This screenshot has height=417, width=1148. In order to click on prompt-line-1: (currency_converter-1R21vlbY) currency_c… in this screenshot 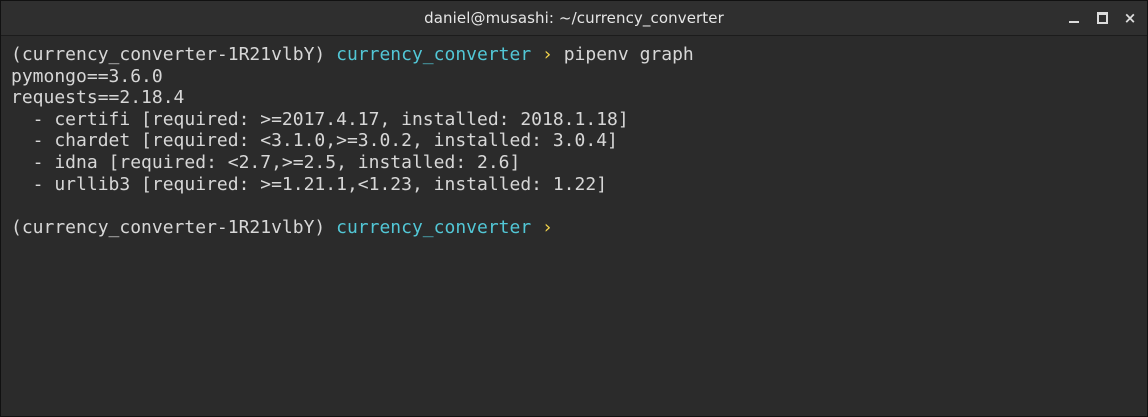, I will do `click(579, 55)`.